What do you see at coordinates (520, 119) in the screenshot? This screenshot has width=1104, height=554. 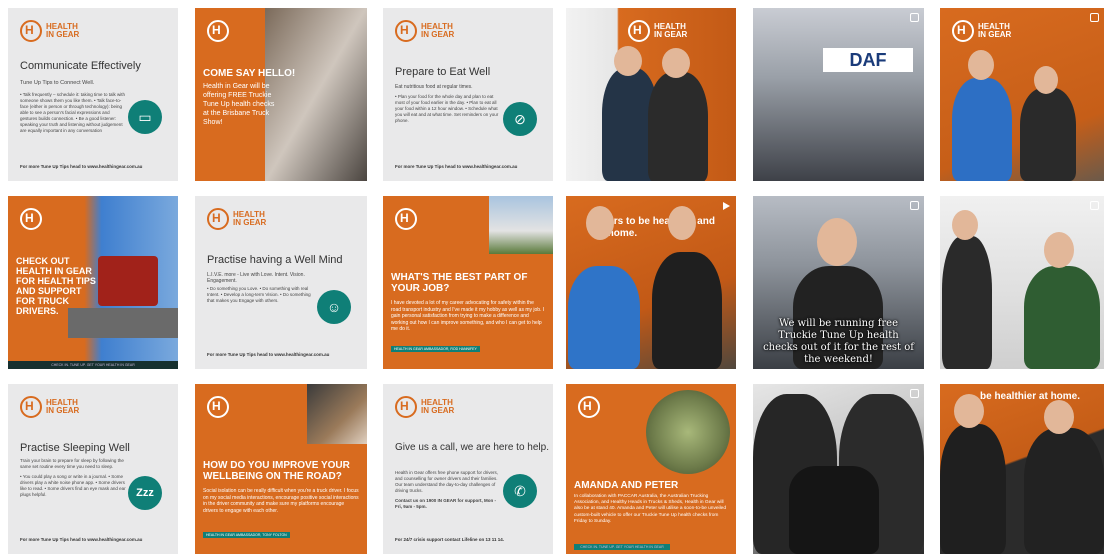 I see `plate-cutlery-icon: ⊘` at bounding box center [520, 119].